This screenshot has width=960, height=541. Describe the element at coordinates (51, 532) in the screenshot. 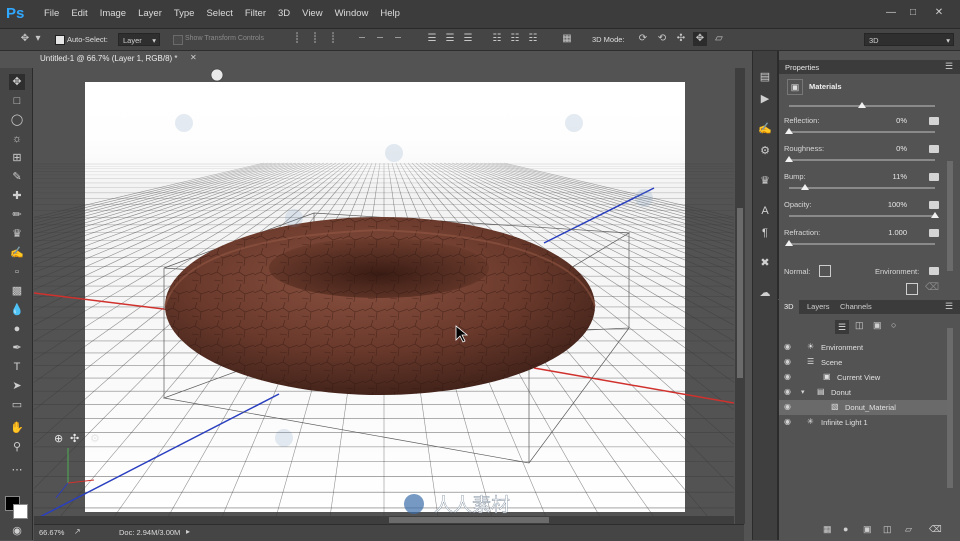

I see `zoom-readout: 66.67%` at that location.